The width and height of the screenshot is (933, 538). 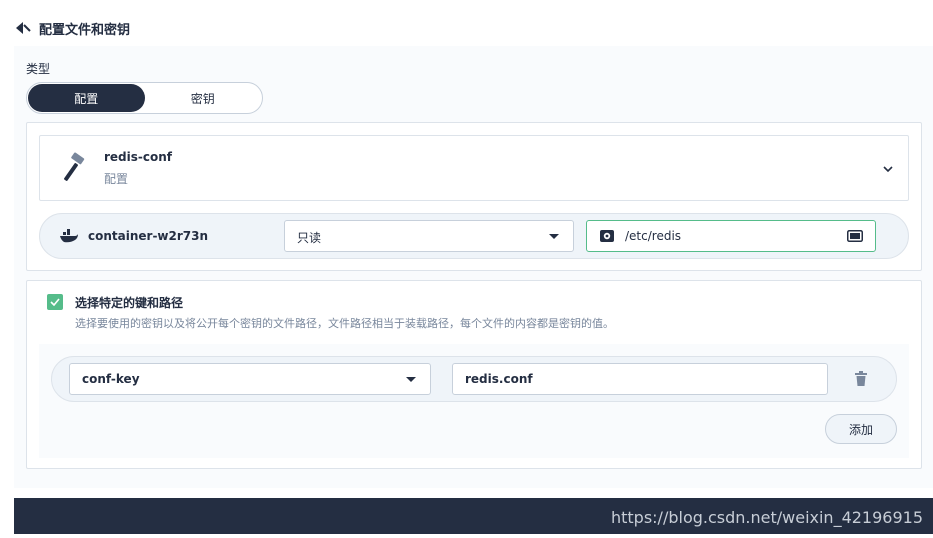 I want to click on back-arrow-icon, so click(x=24, y=28).